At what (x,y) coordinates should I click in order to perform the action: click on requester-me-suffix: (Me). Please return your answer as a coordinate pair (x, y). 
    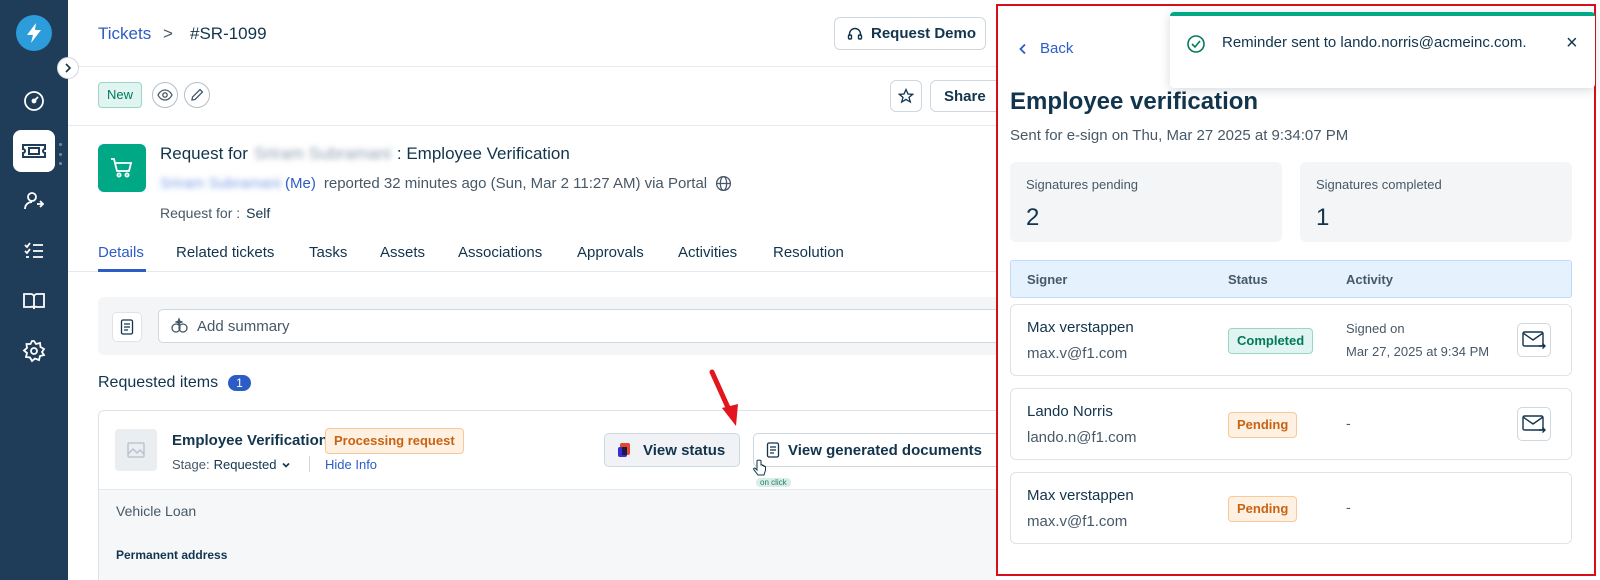
    Looking at the image, I should click on (300, 183).